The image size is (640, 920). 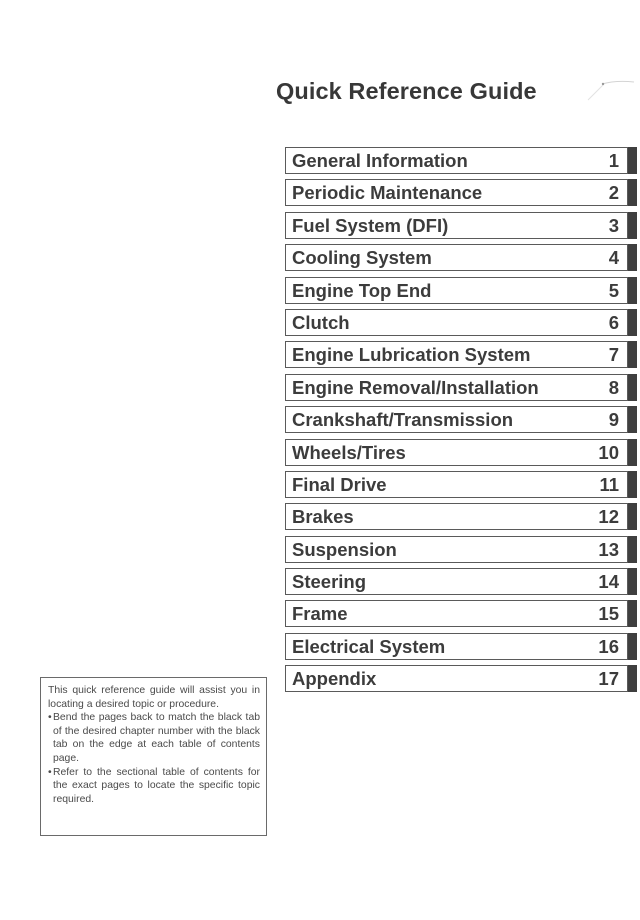 I want to click on toc-item-number: 6, so click(x=613, y=322).